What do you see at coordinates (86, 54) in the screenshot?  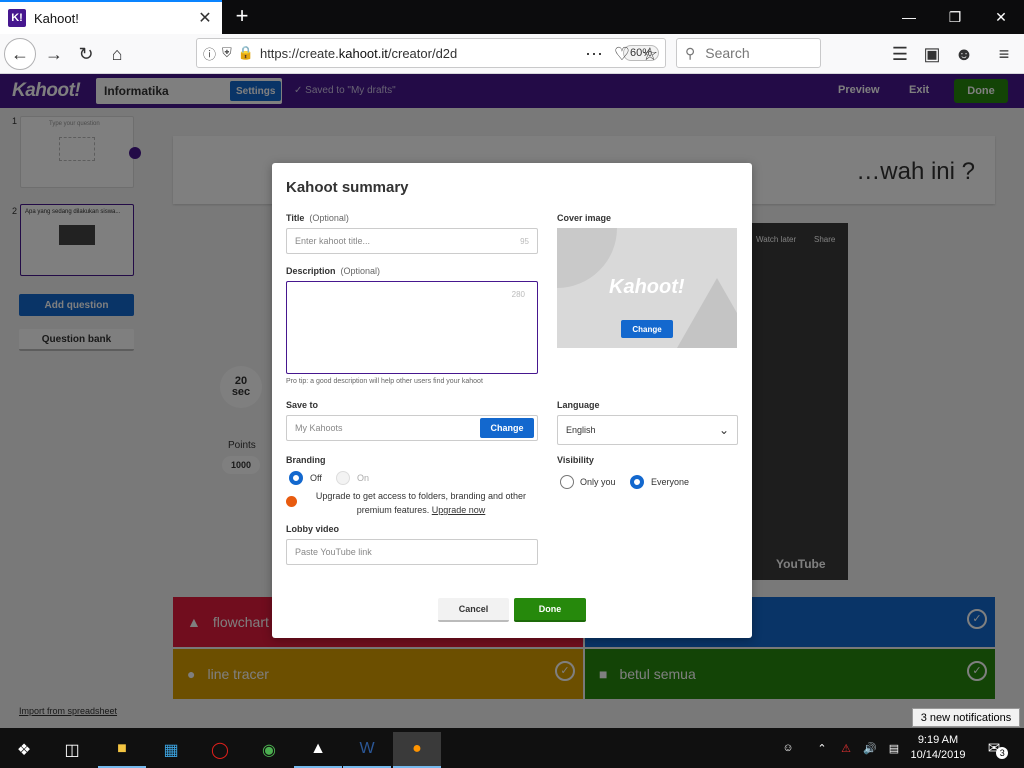 I see `reload-button: ↻` at bounding box center [86, 54].